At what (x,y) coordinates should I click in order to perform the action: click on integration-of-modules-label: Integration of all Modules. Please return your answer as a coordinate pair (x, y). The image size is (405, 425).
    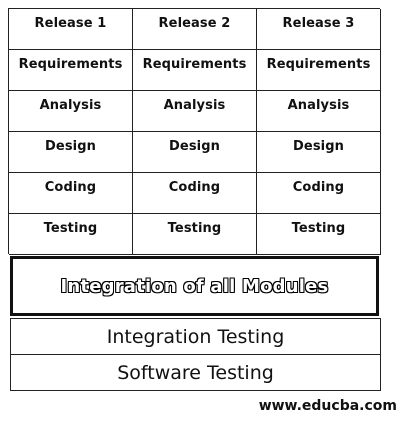
    Looking at the image, I should click on (194, 286).